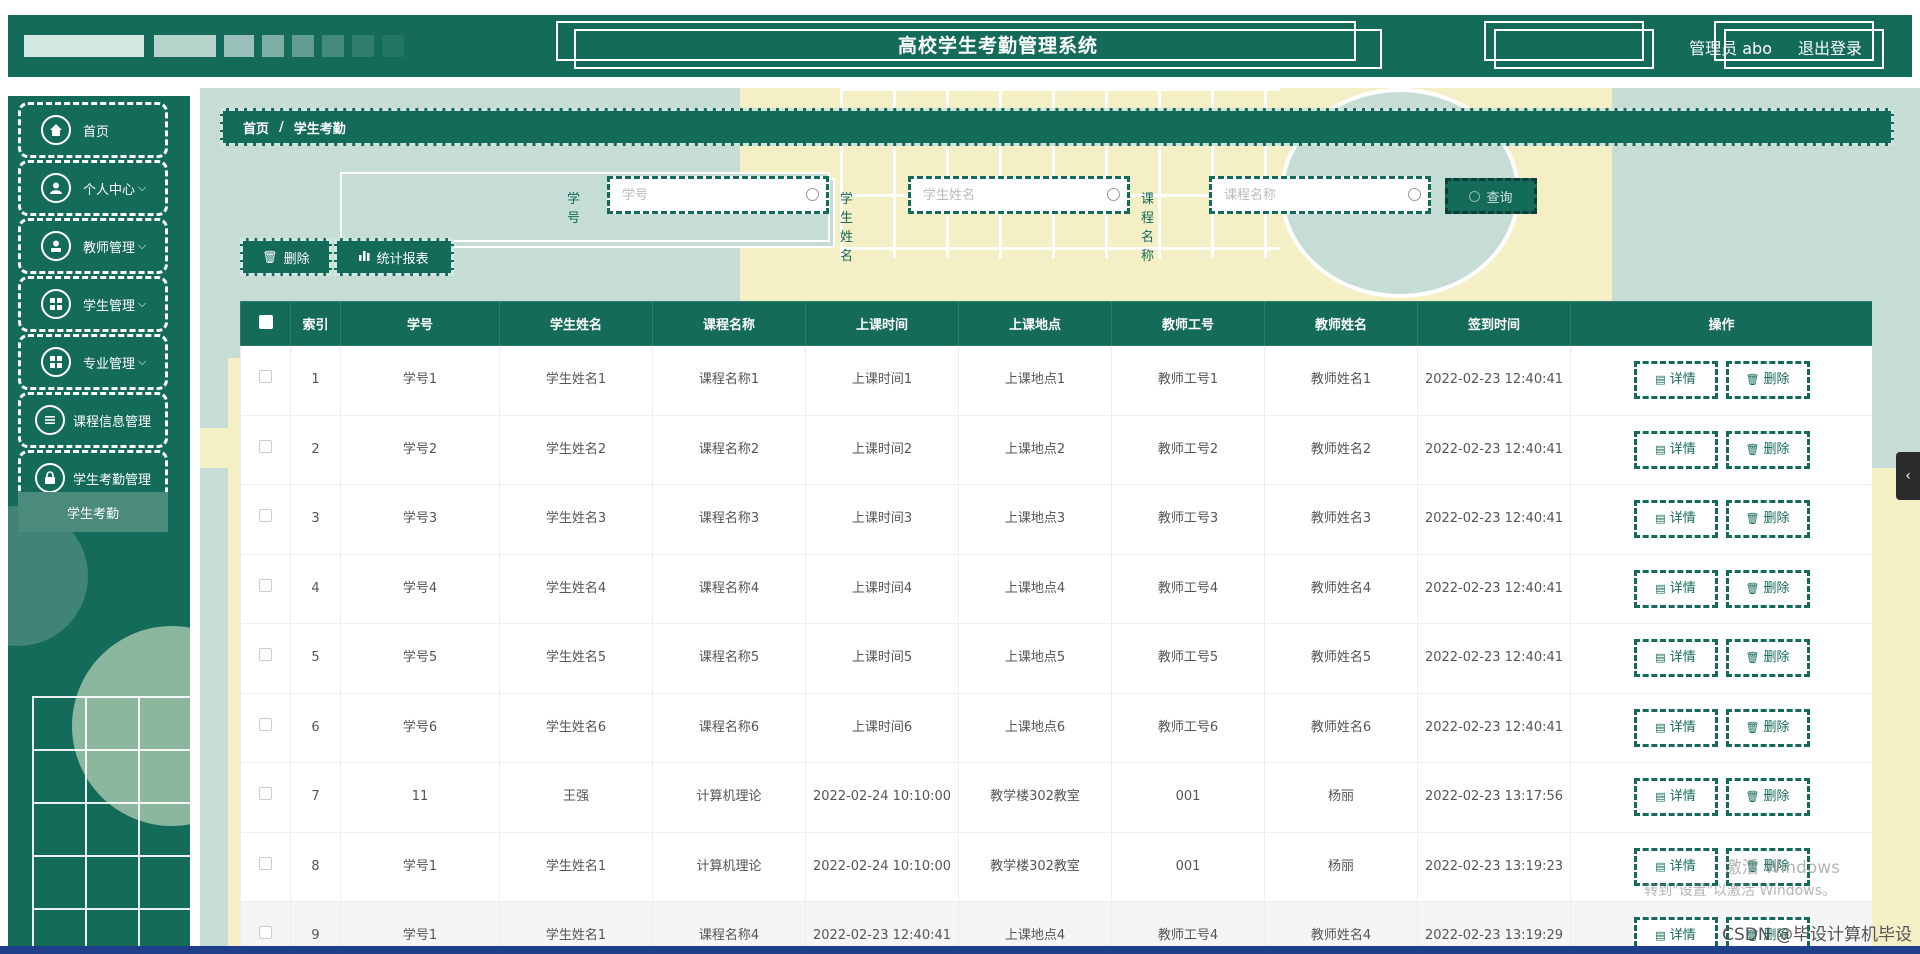  Describe the element at coordinates (109, 248) in the screenshot. I see `sidebar-item-label: 教师管理` at that location.